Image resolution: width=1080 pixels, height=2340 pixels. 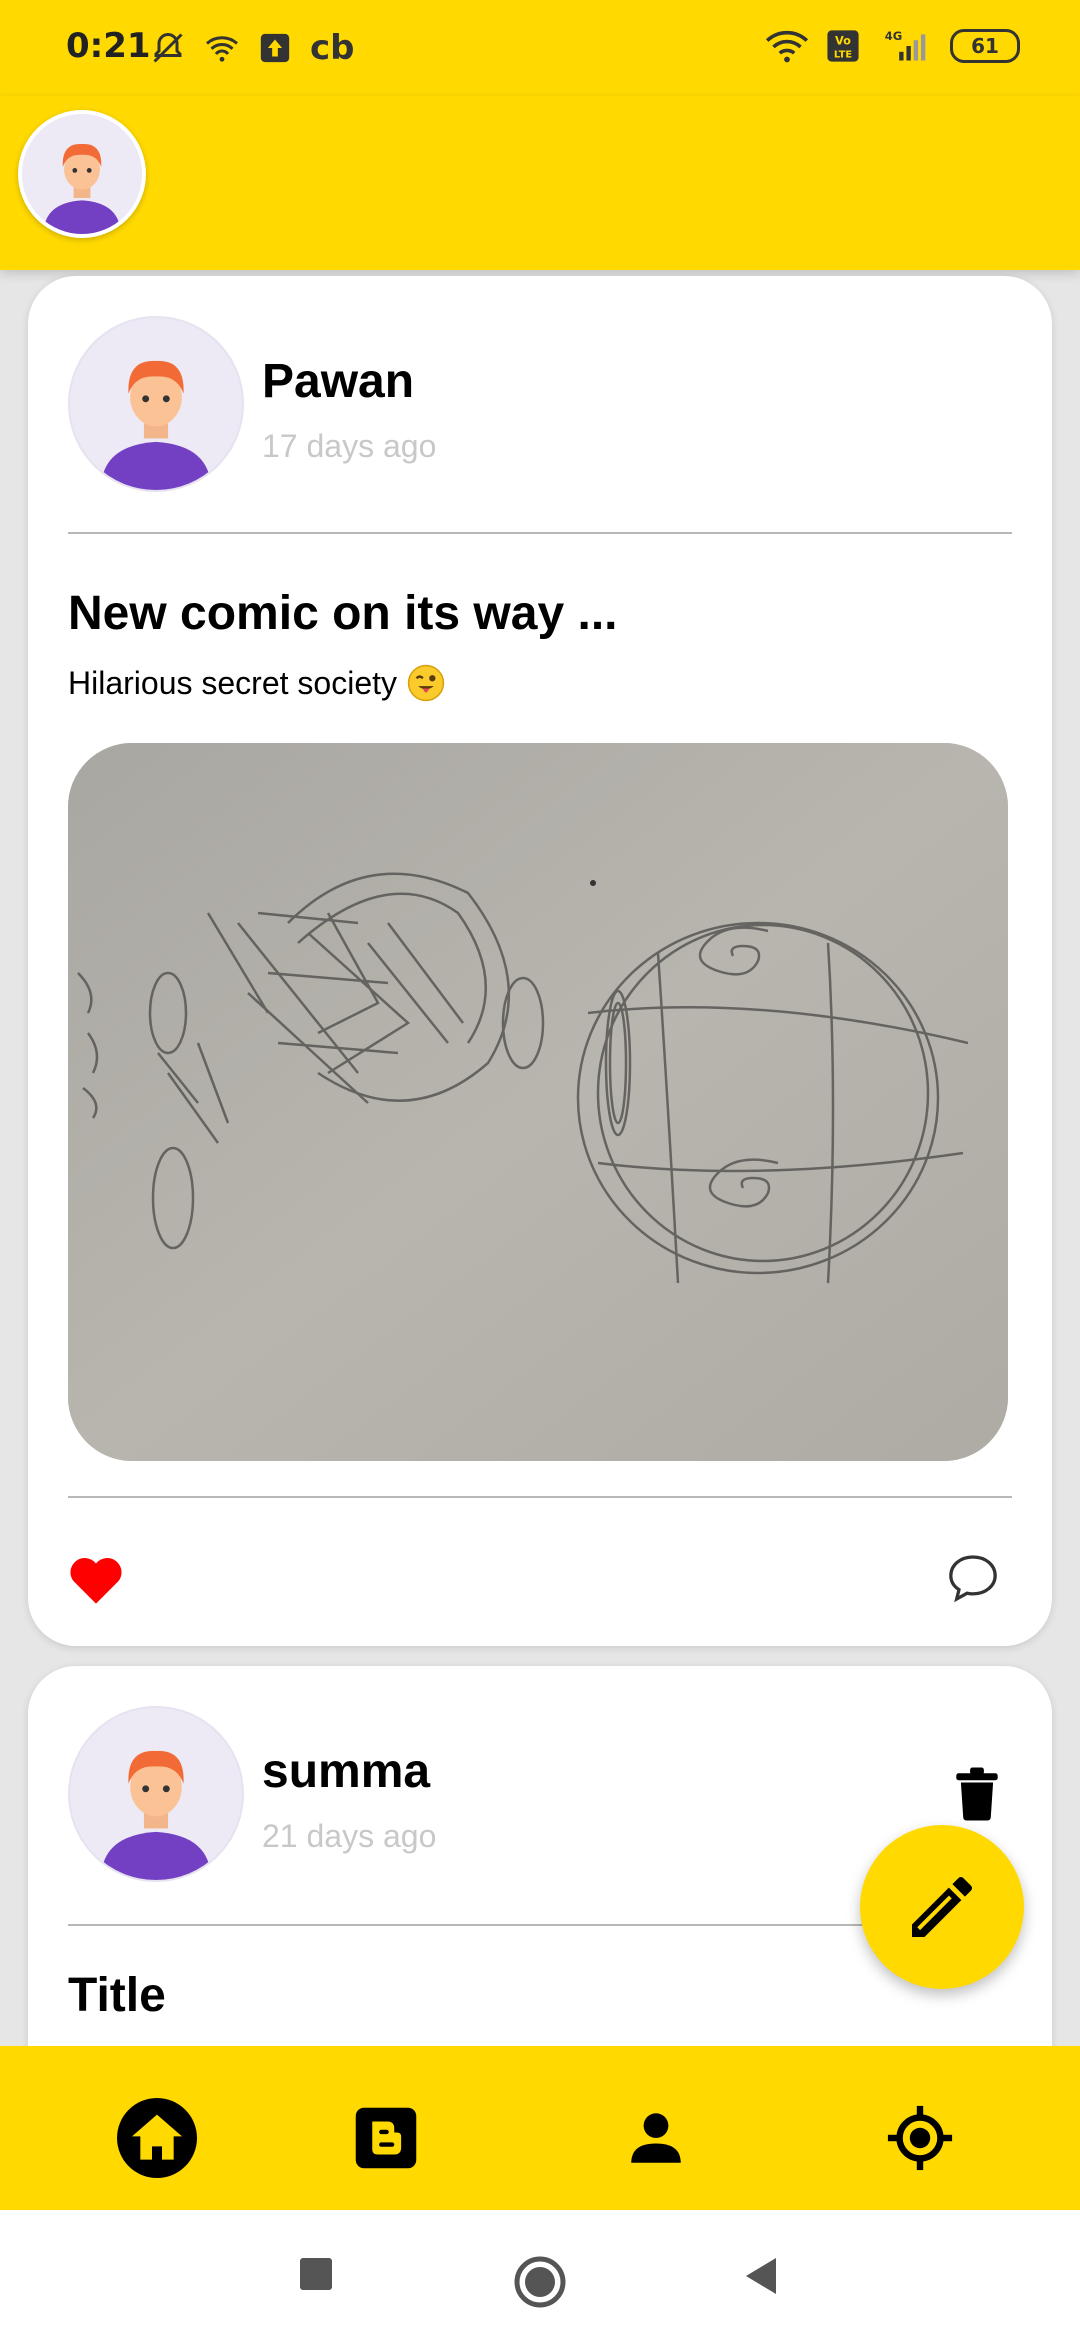 What do you see at coordinates (252, 48) in the screenshot?
I see `status-left-icons: cb` at bounding box center [252, 48].